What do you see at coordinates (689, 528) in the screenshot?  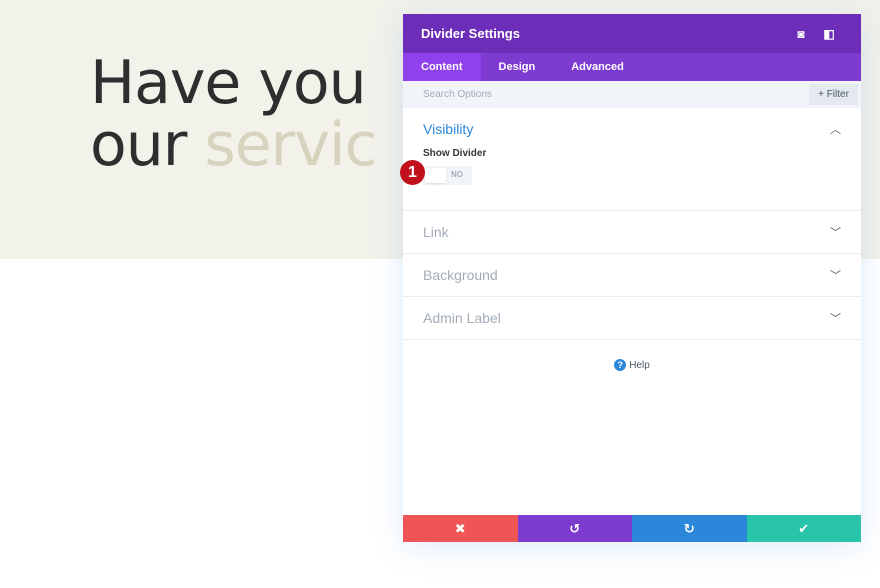 I see `redo-button: ↻` at bounding box center [689, 528].